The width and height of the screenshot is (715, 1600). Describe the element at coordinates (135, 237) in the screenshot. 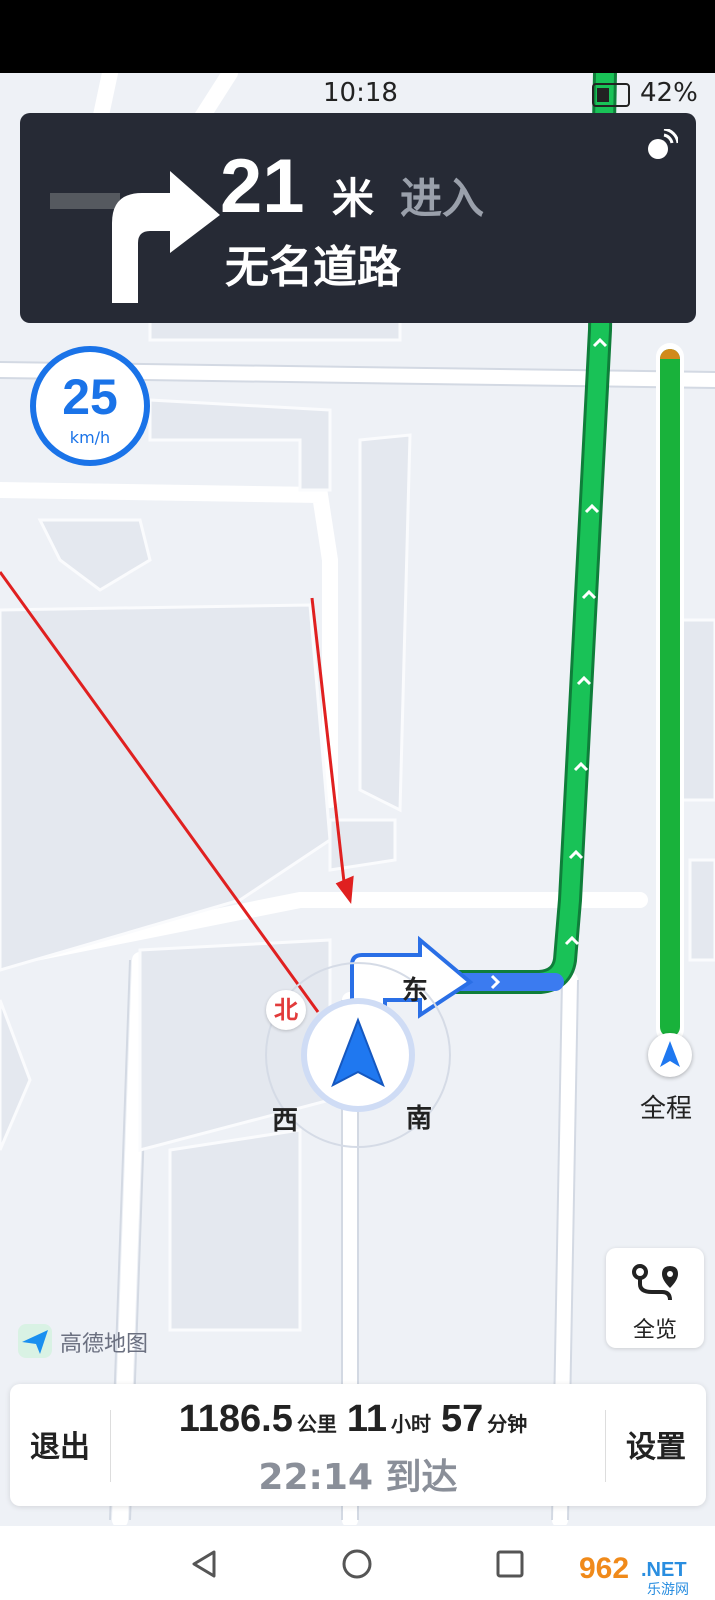

I see `turn-right-arrow-icon` at that location.